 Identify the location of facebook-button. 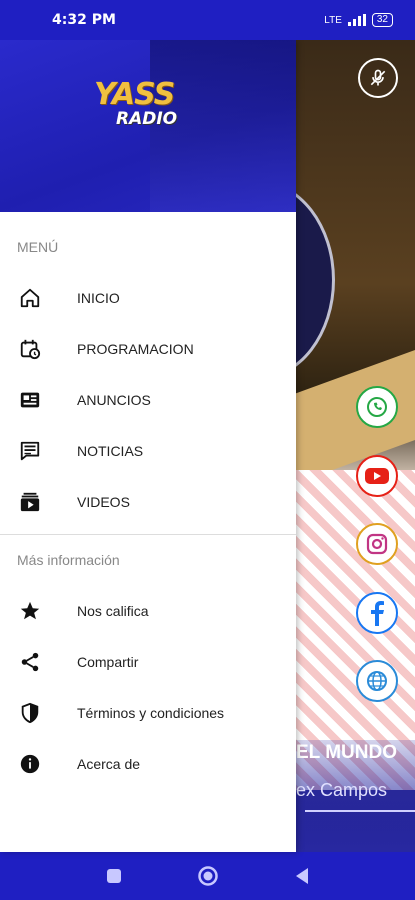
(377, 613).